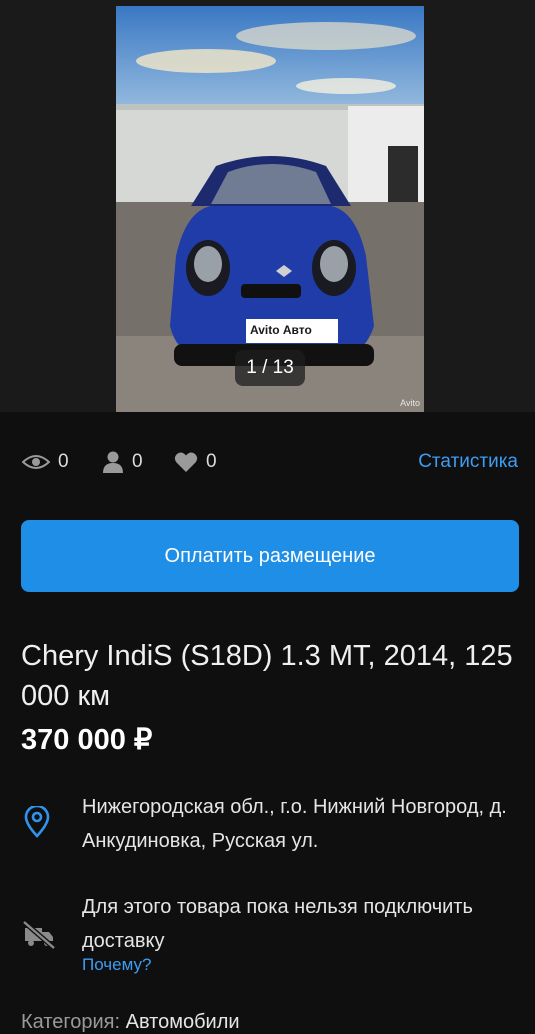 The height and width of the screenshot is (1034, 535). What do you see at coordinates (137, 461) in the screenshot?
I see `contacts-count: 0` at bounding box center [137, 461].